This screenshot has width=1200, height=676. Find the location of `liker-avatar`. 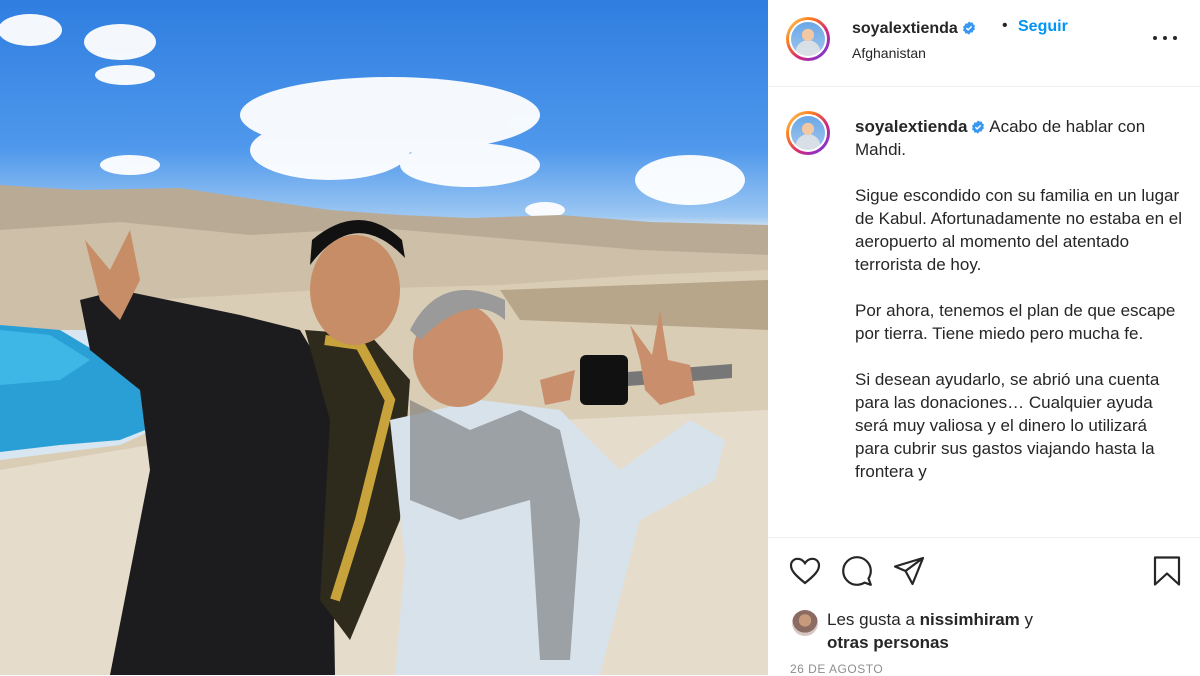

liker-avatar is located at coordinates (805, 623).